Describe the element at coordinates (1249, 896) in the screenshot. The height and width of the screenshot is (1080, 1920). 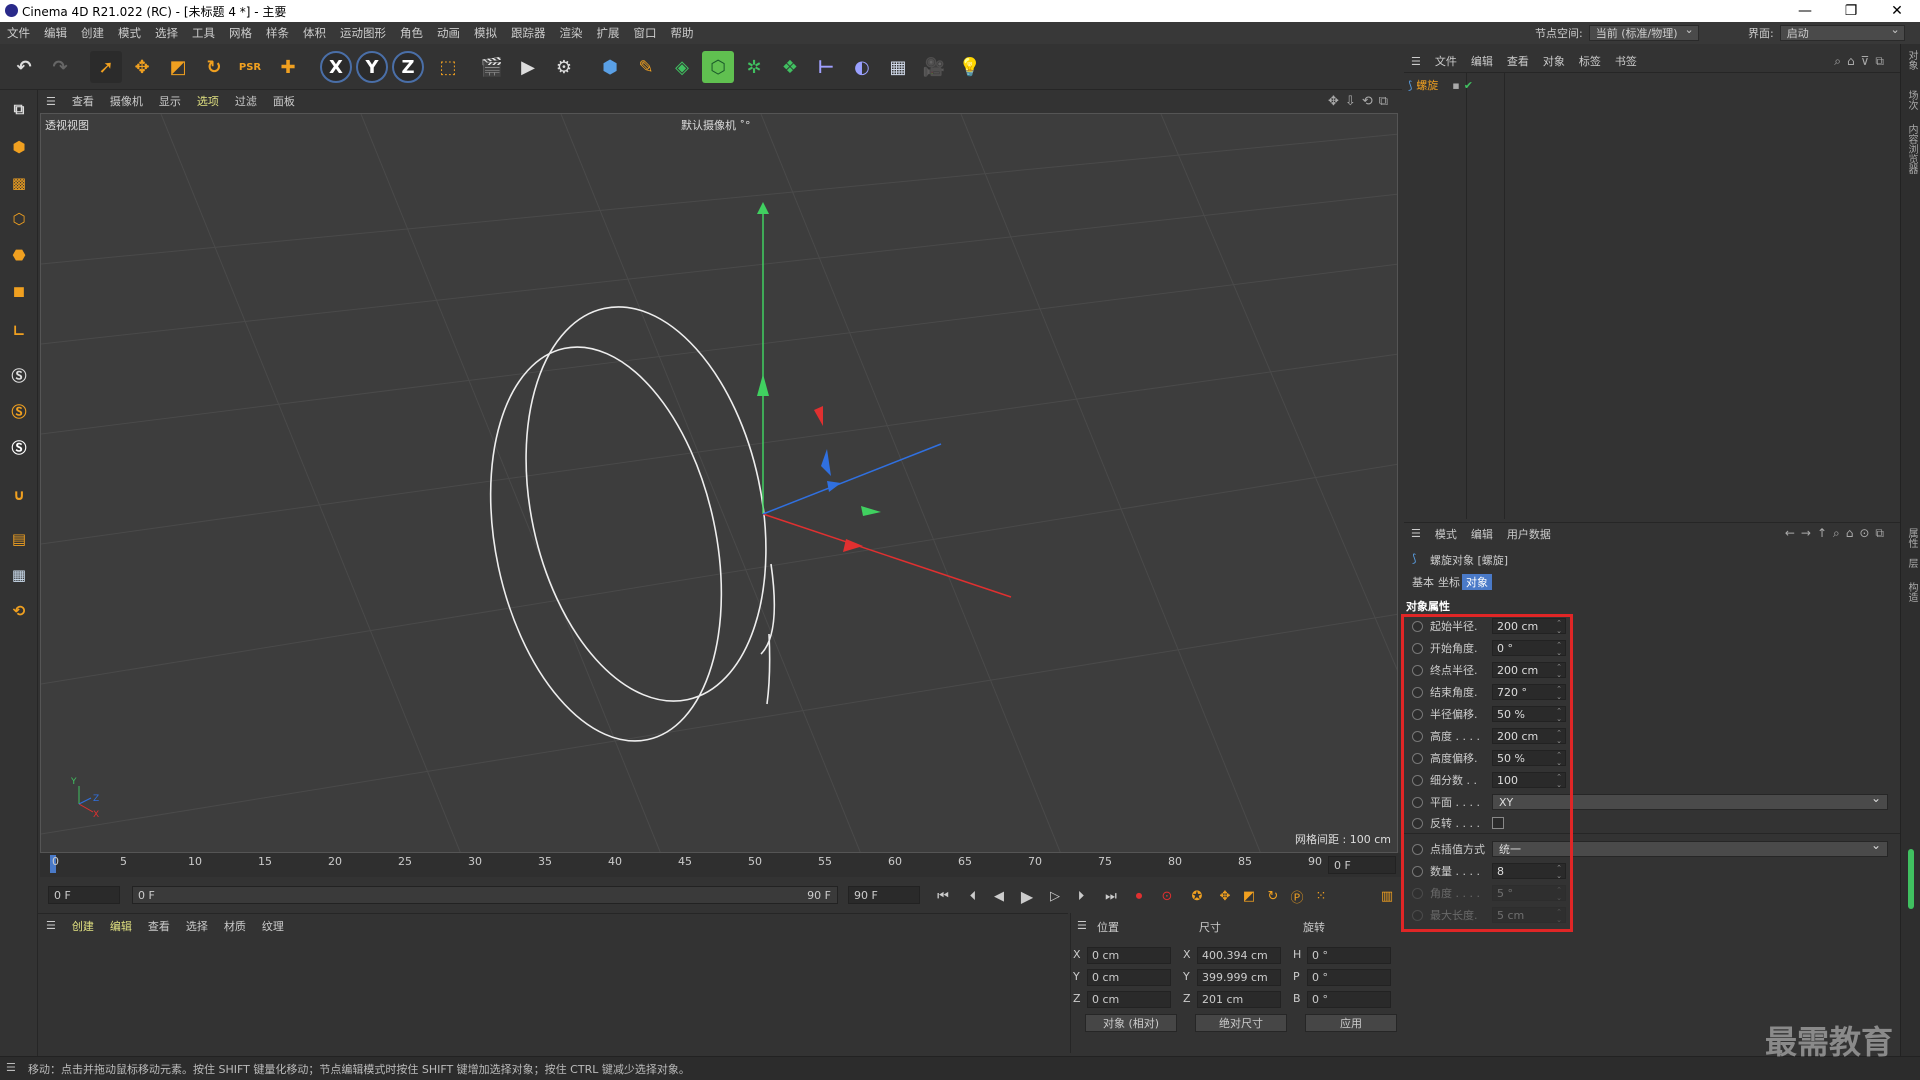
I see `key-scale-icon: ◩` at that location.